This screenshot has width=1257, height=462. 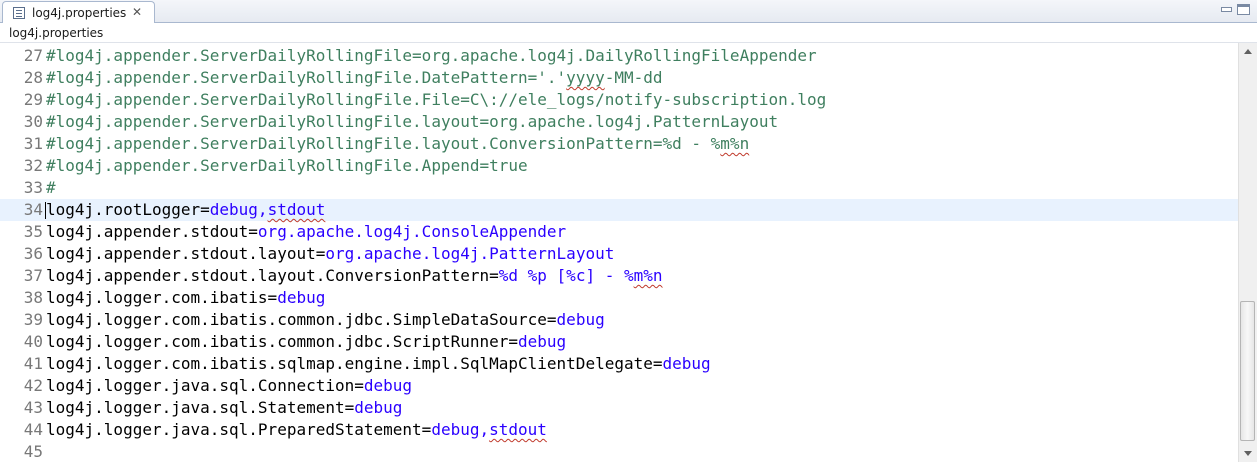 I want to click on line-number: 43, so click(x=33, y=407).